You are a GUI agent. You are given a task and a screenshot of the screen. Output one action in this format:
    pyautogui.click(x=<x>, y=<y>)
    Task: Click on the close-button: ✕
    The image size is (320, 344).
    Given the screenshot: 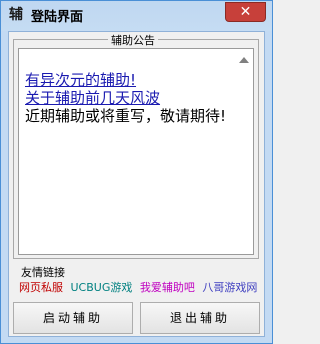 What is the action you would take?
    pyautogui.click(x=245, y=12)
    